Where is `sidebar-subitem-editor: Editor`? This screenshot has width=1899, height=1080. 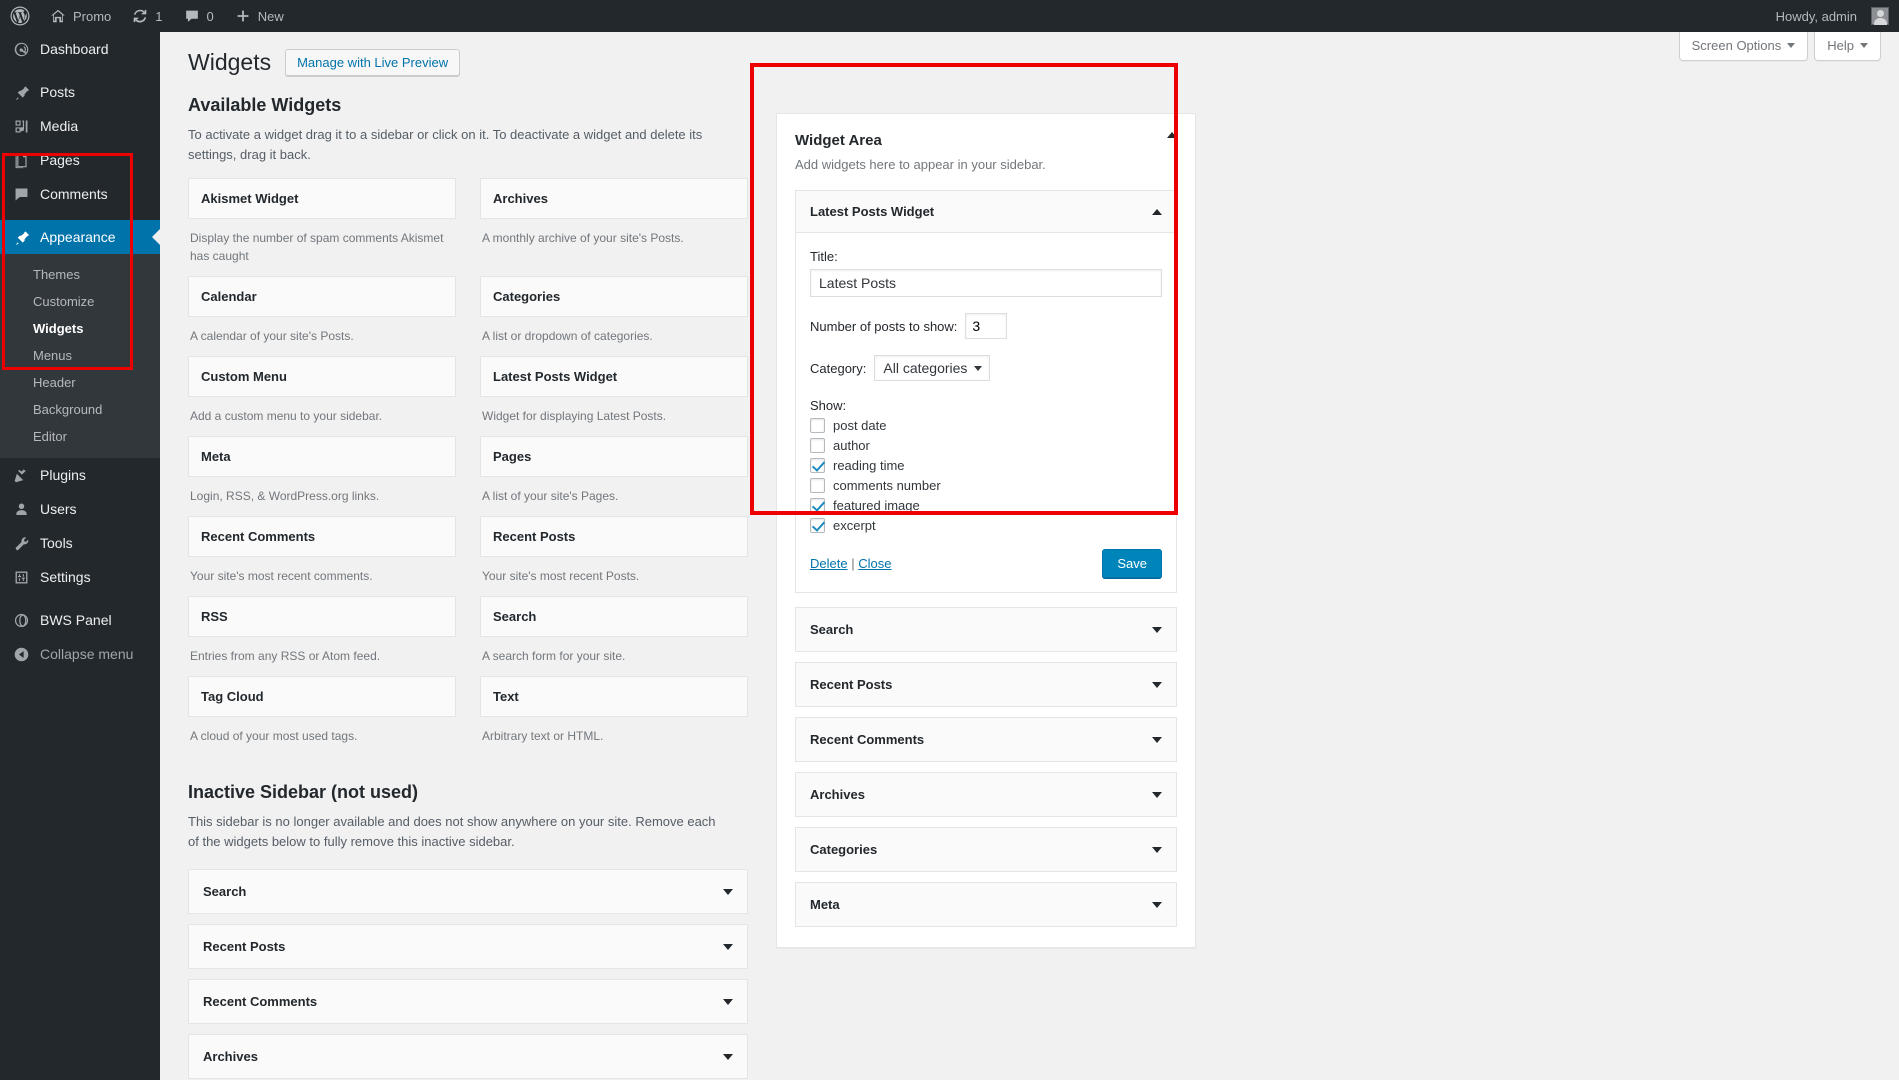
sidebar-subitem-editor: Editor is located at coordinates (80, 436).